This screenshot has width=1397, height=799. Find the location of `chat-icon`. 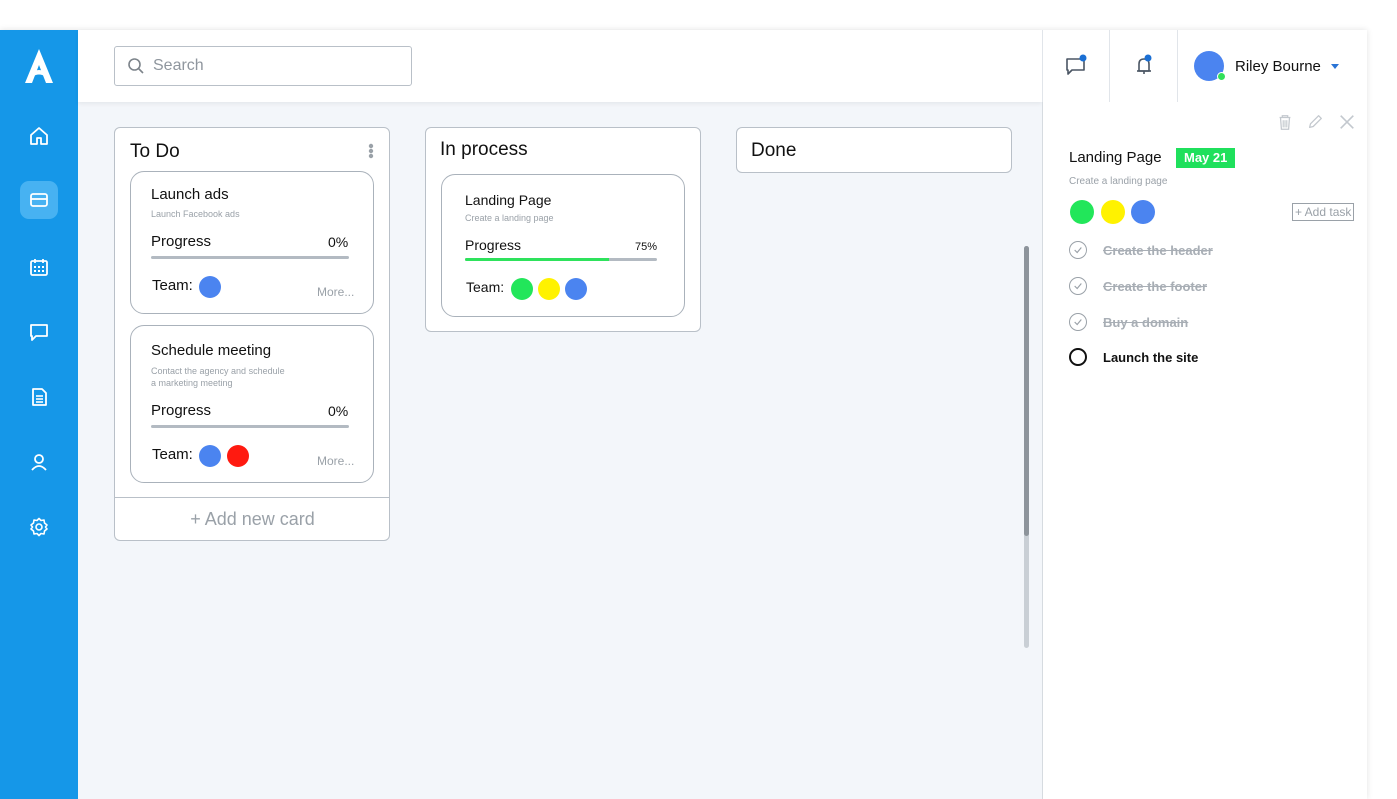

chat-icon is located at coordinates (1076, 64).